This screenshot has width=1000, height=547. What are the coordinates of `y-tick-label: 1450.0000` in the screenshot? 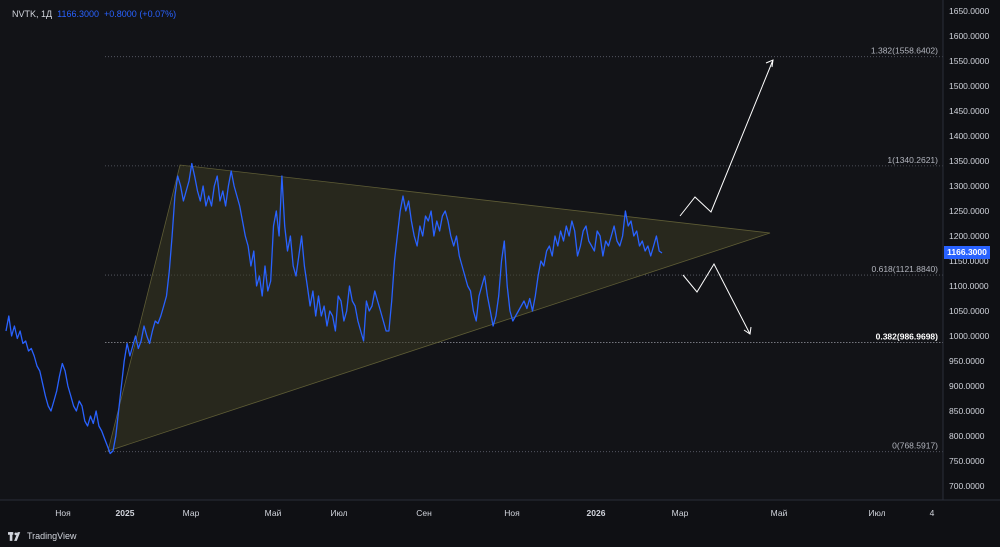 It's located at (969, 111).